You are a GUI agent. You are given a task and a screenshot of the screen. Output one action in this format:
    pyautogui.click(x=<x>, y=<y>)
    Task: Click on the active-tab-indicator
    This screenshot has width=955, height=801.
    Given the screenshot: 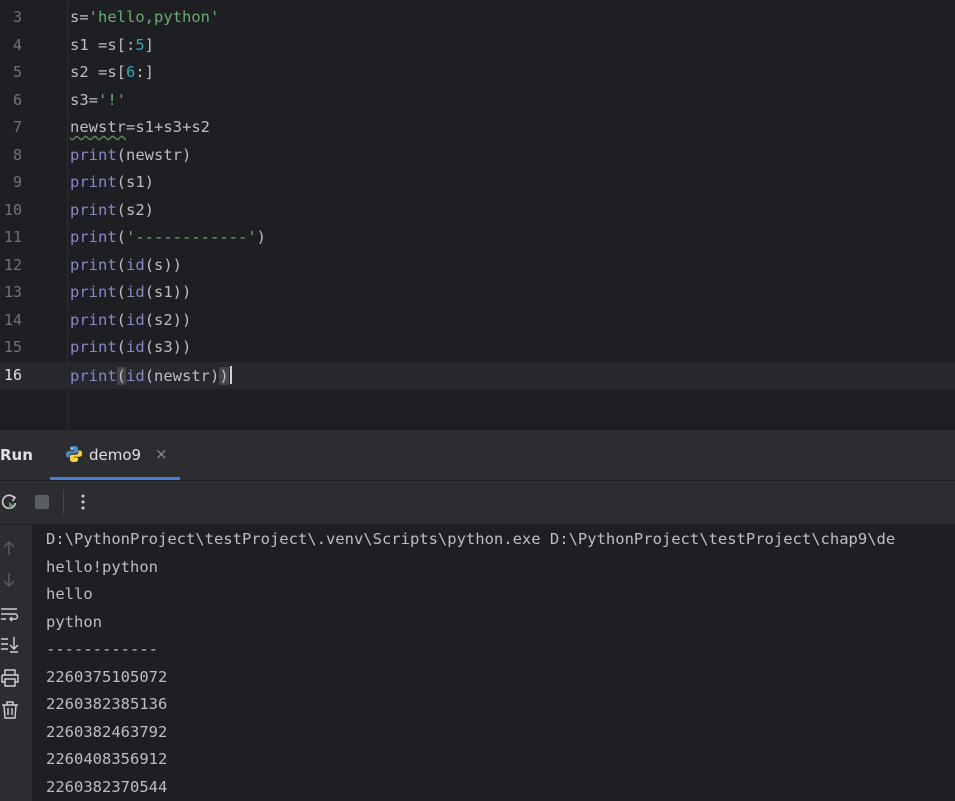 What is the action you would take?
    pyautogui.click(x=115, y=478)
    